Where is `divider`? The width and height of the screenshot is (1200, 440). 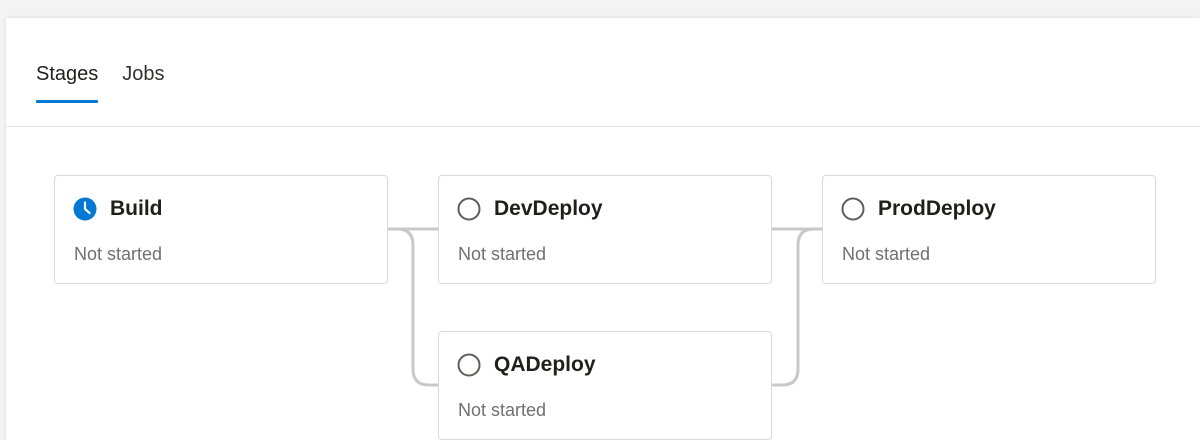
divider is located at coordinates (603, 126).